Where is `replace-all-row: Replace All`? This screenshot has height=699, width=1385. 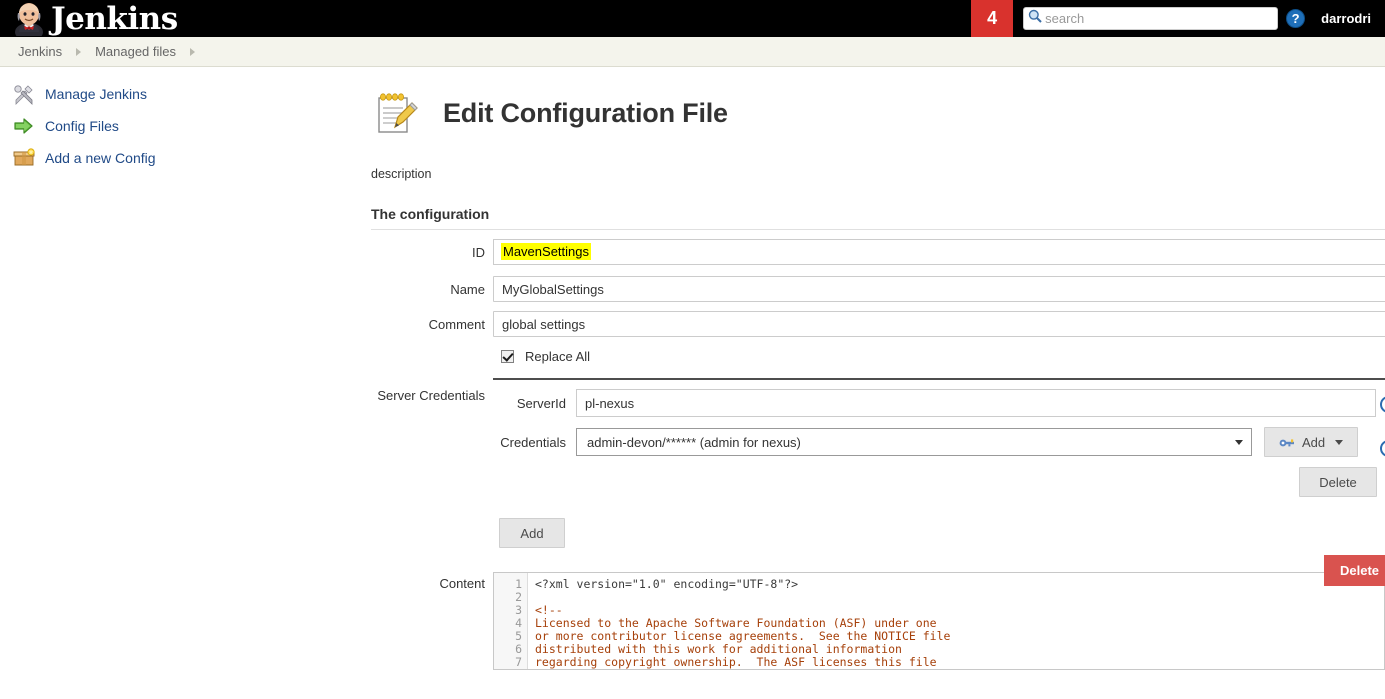
replace-all-row: Replace All is located at coordinates (943, 356).